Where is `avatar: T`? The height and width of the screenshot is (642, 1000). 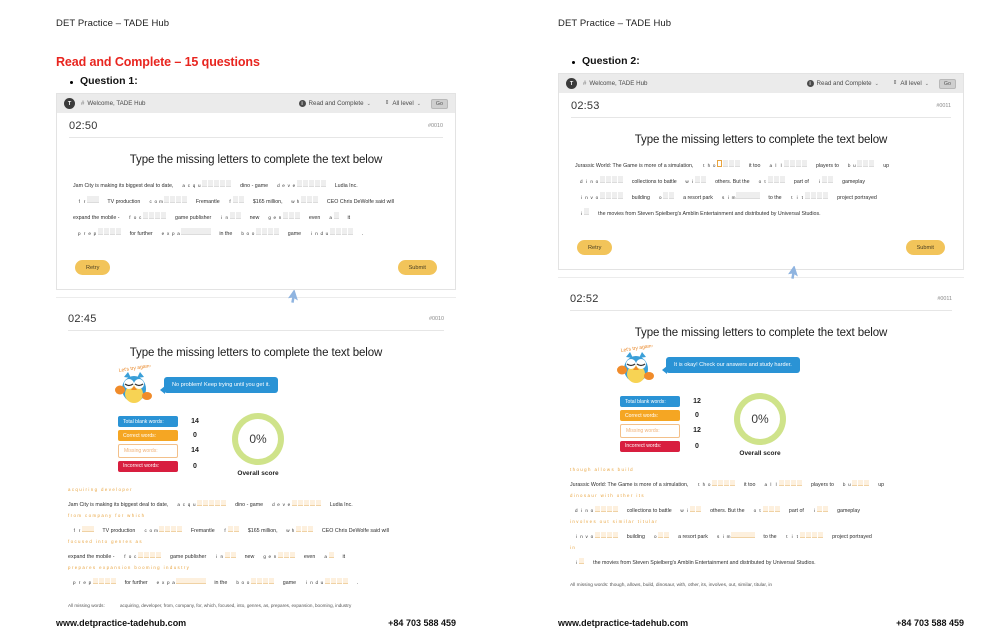 avatar: T is located at coordinates (571, 83).